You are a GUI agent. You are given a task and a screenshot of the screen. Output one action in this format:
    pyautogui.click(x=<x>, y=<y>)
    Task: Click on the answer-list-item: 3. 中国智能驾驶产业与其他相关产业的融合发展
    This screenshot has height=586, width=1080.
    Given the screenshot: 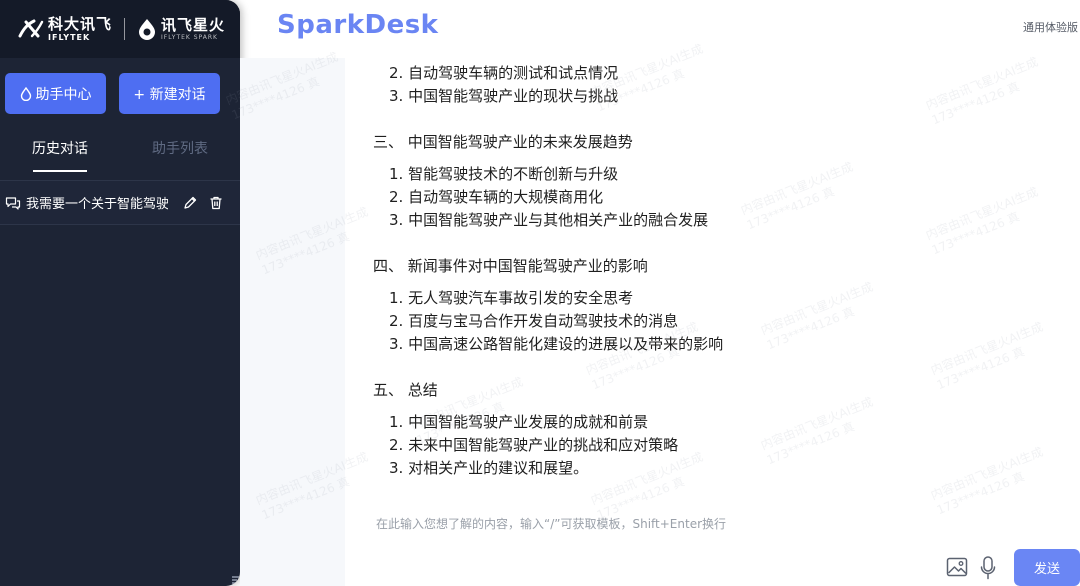 What is the action you would take?
    pyautogui.click(x=549, y=220)
    